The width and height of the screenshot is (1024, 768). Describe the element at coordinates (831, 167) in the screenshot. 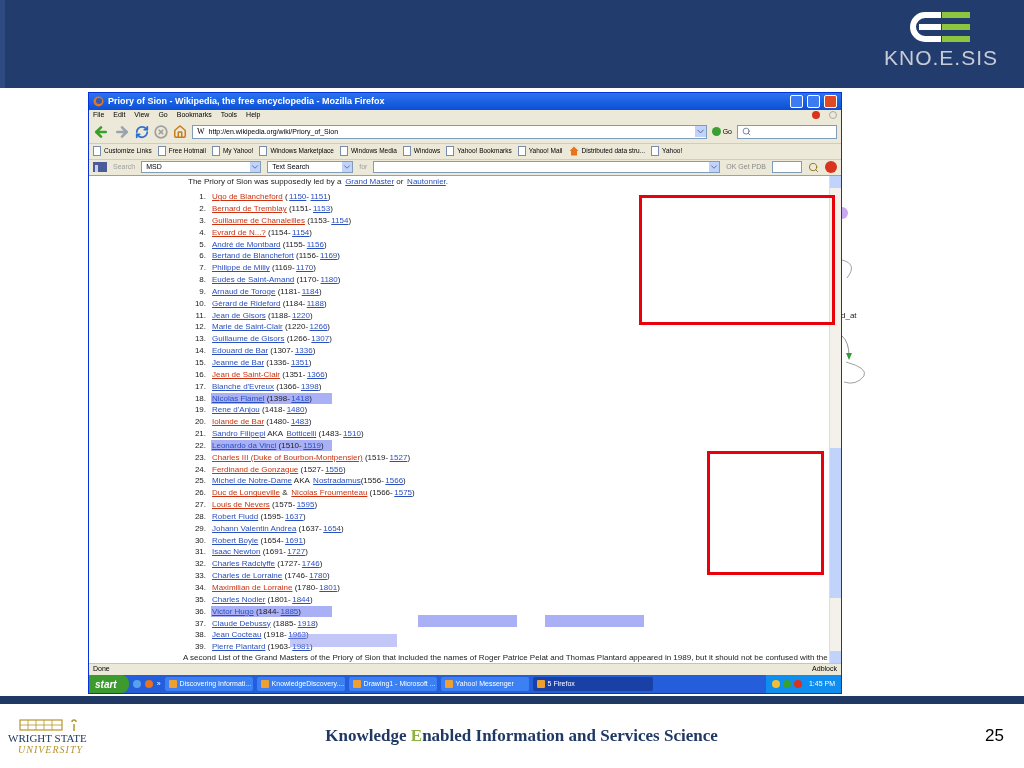

I see `close-icon` at that location.